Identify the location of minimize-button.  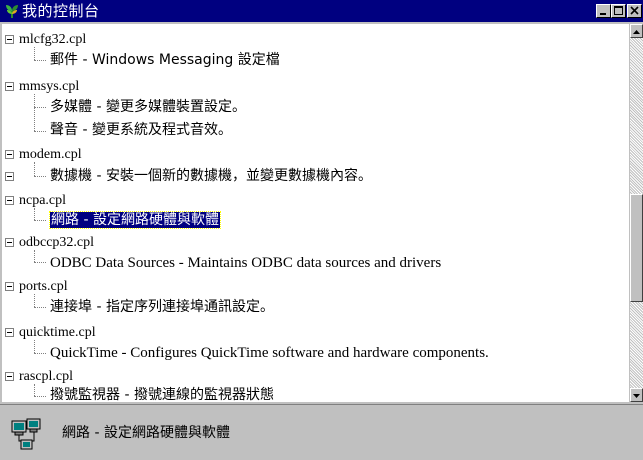
(603, 11).